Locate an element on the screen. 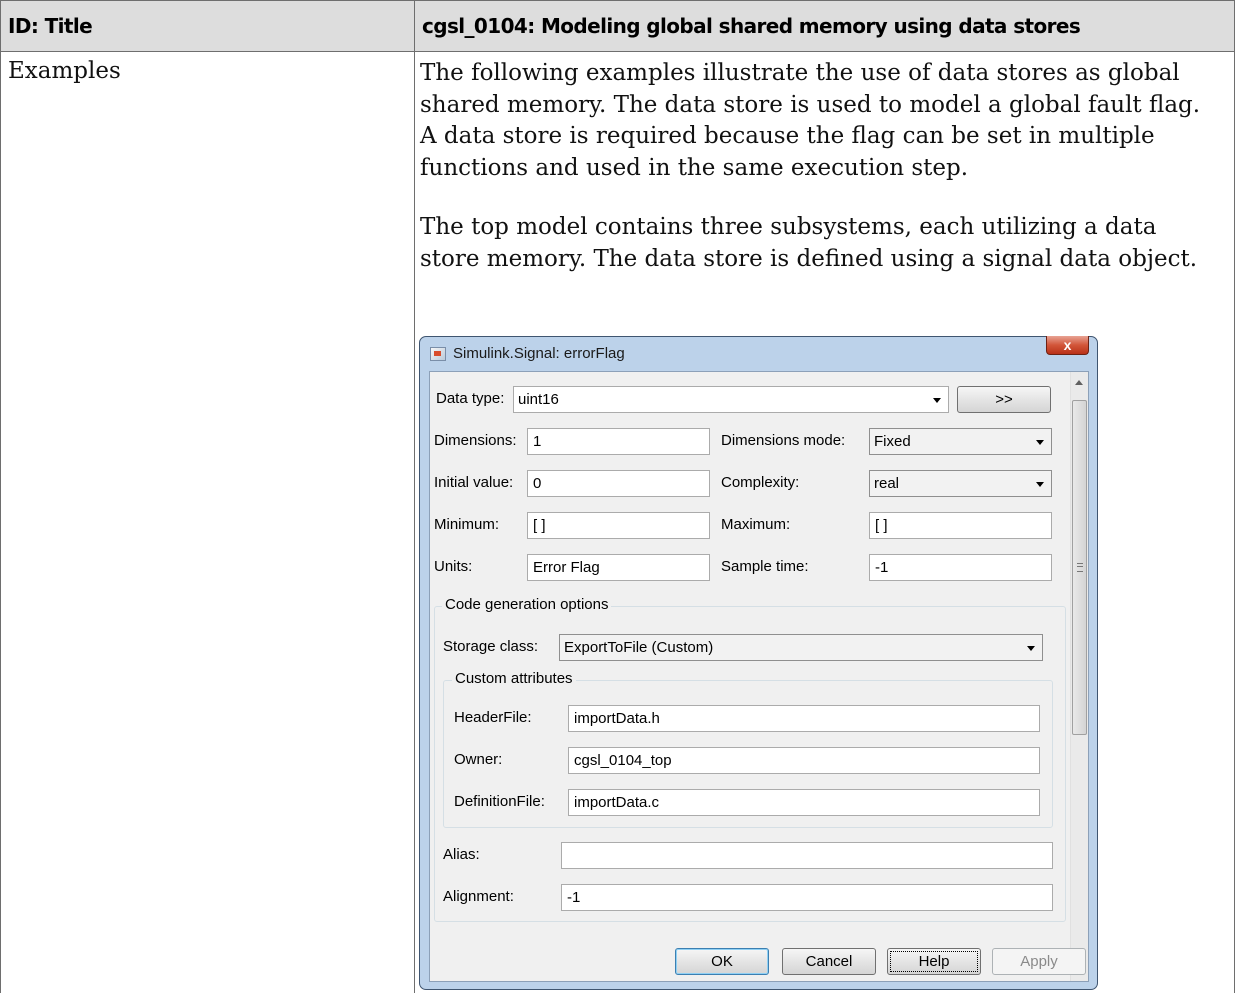  dimensions-field: 1 is located at coordinates (618, 441).